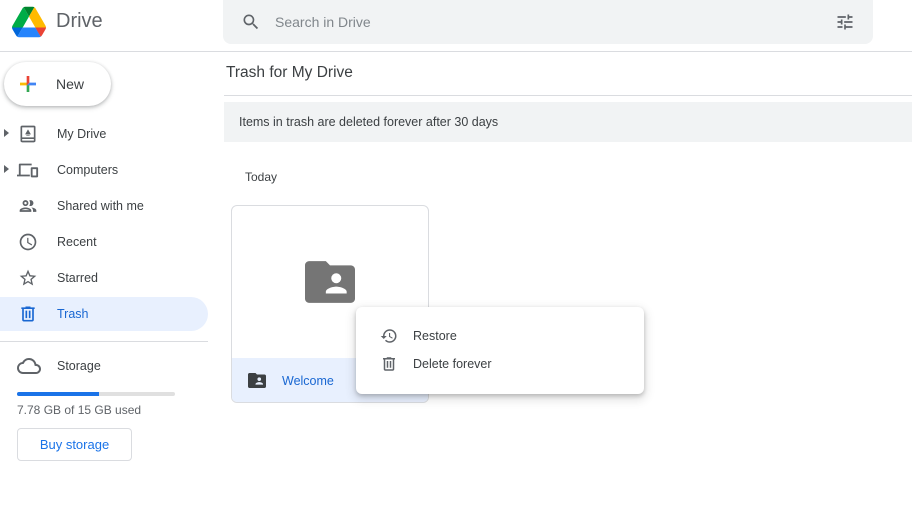  Describe the element at coordinates (500, 335) in the screenshot. I see `menu-item-restore: Restore` at that location.